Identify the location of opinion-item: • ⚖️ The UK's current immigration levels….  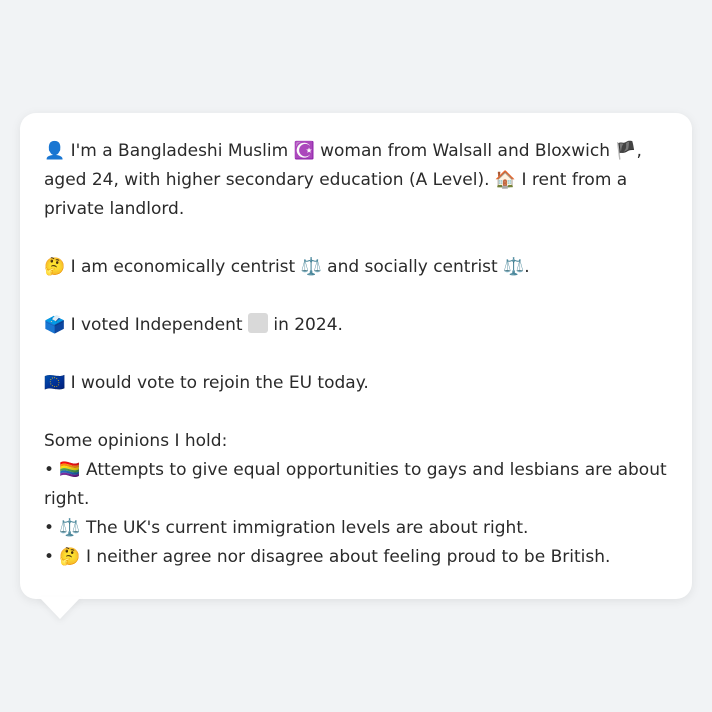
(286, 528).